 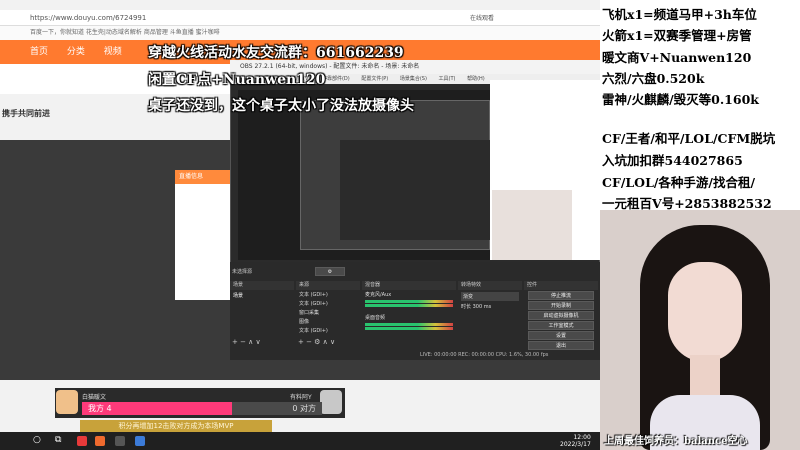 What do you see at coordinates (532, 225) in the screenshot?
I see `preview-webcam` at bounding box center [532, 225].